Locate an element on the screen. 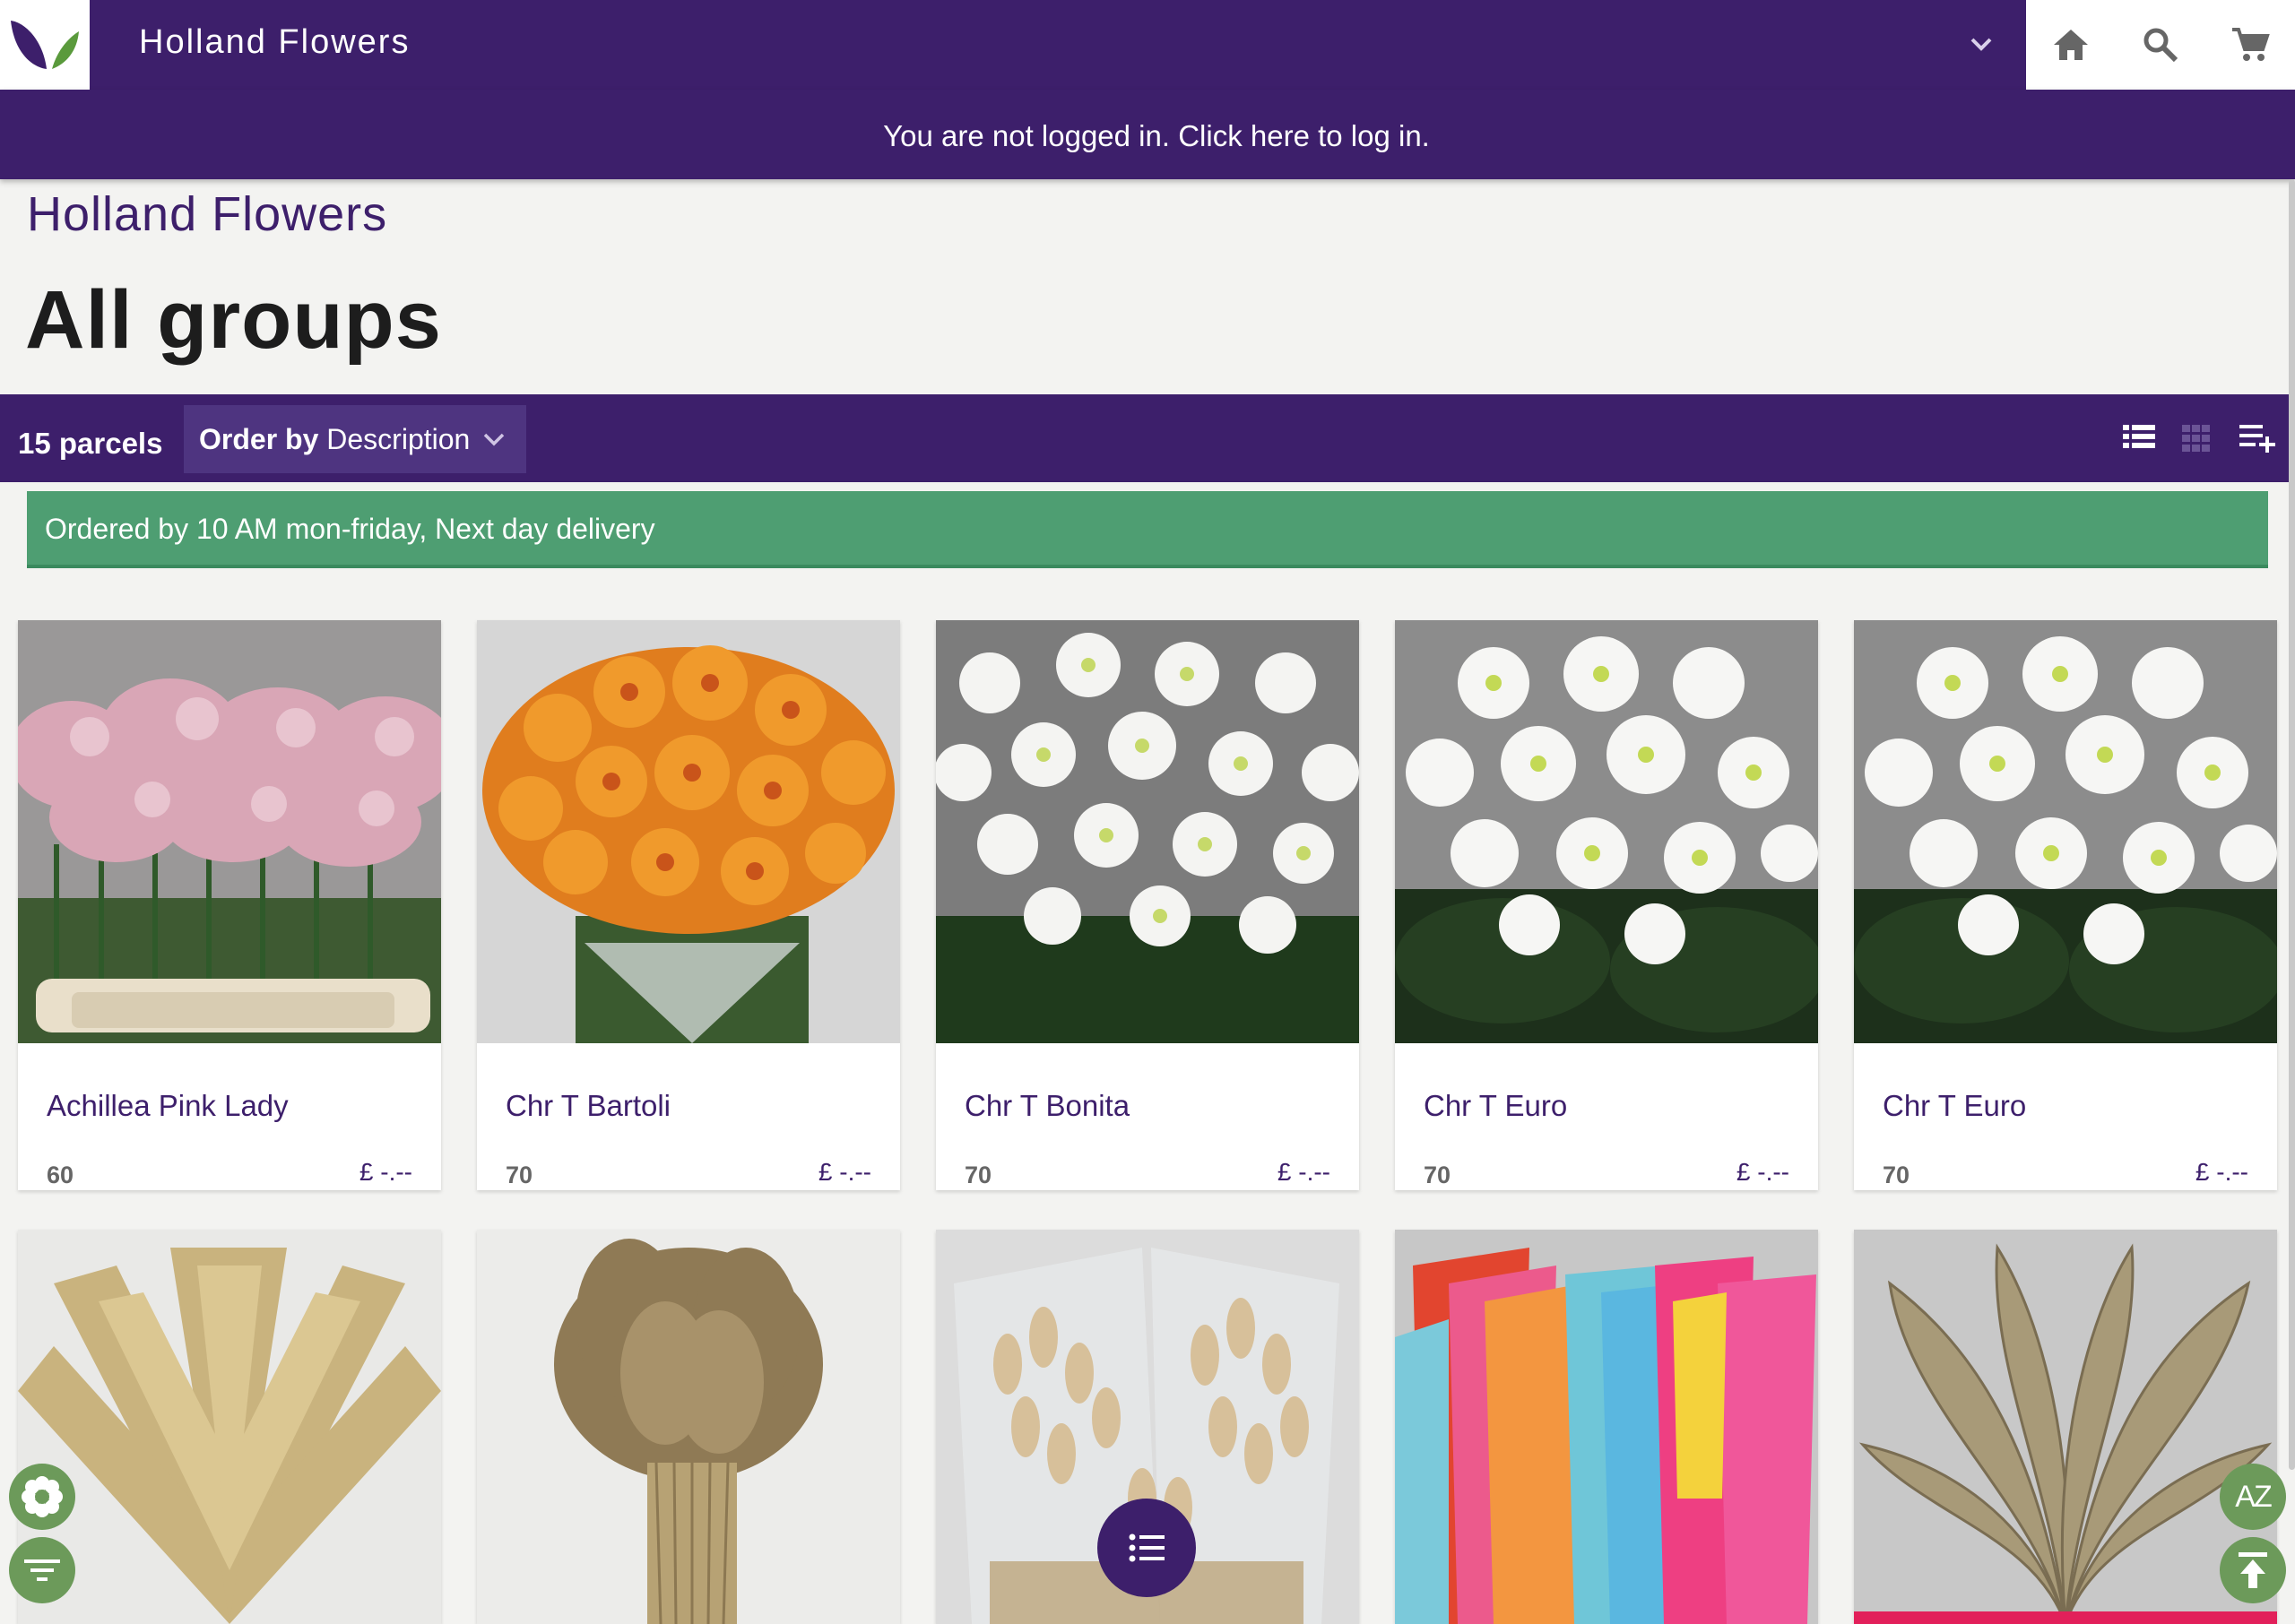 The image size is (2295, 1624). product-card: Achillea Pink Lady 60 £ -.-- is located at coordinates (229, 905).